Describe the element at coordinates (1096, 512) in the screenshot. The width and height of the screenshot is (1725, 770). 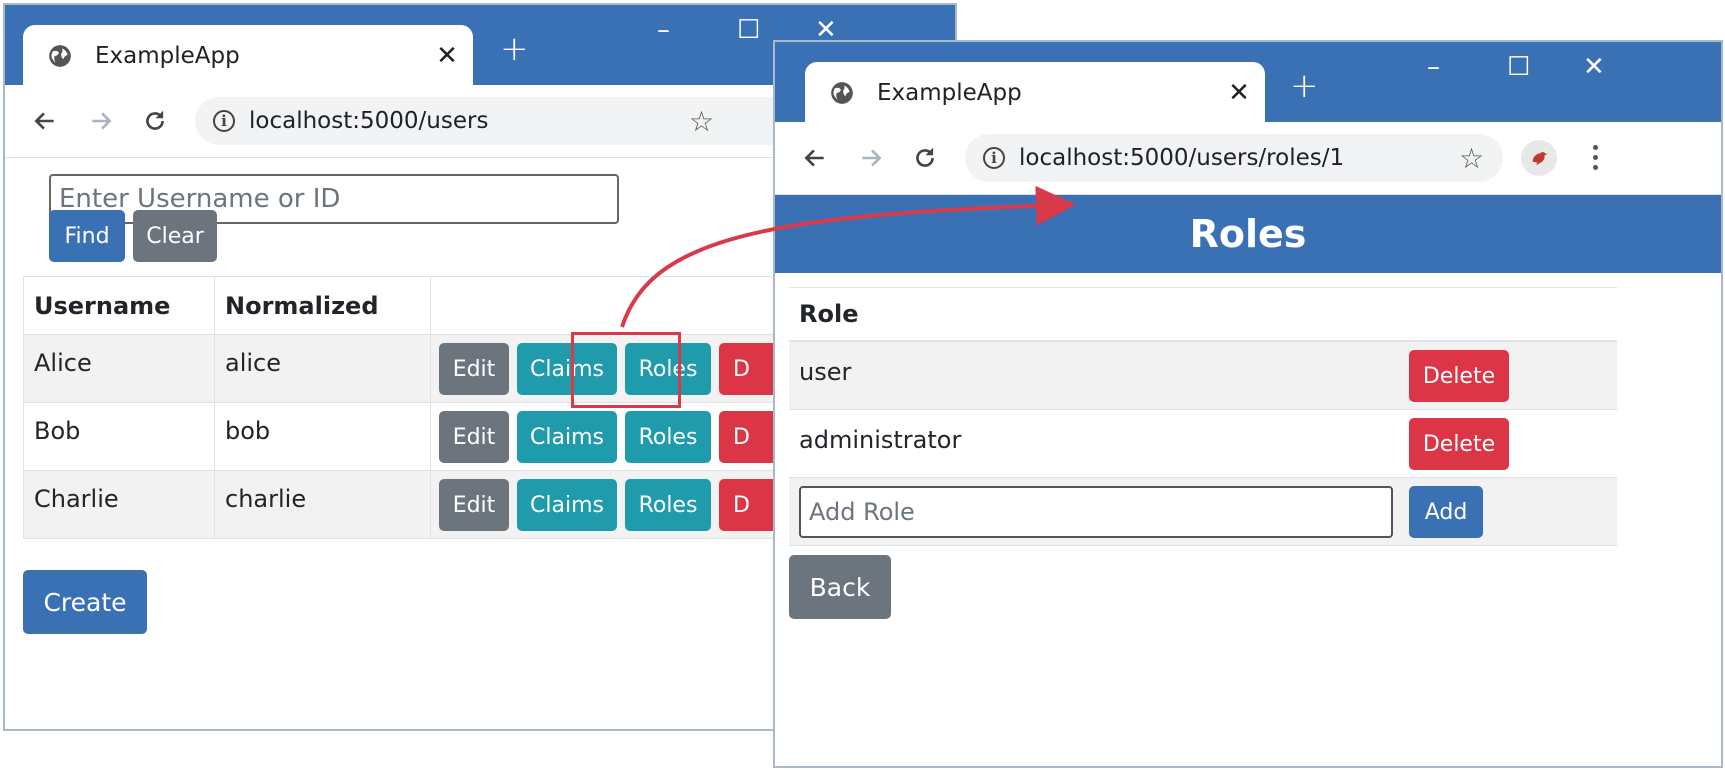
I see `add-role-input` at that location.